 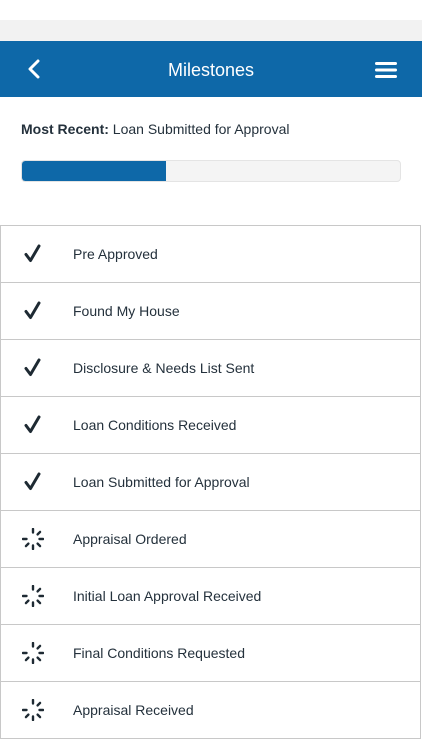 I want to click on status-bar, so click(x=211, y=20).